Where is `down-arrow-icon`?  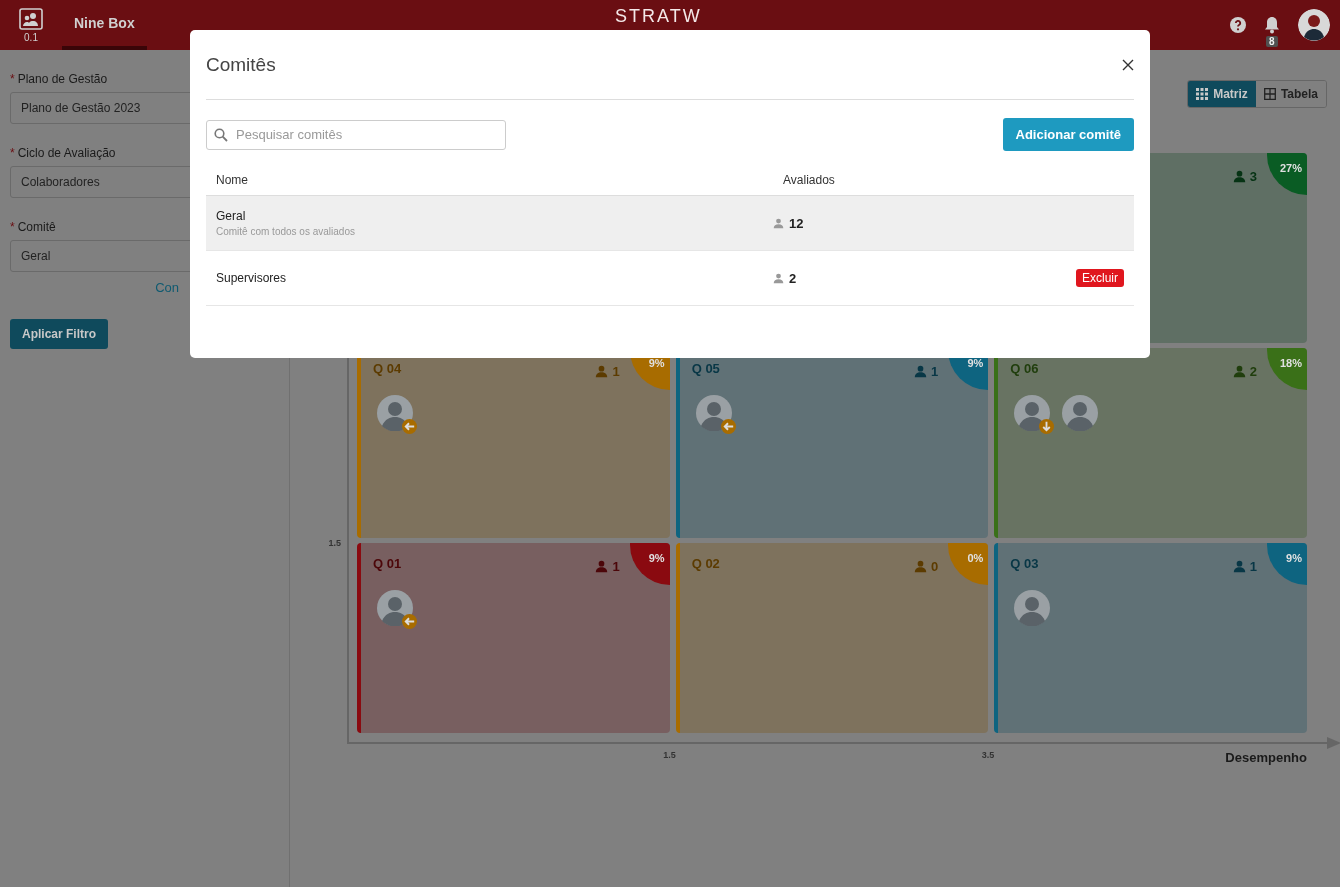
down-arrow-icon is located at coordinates (1047, 426).